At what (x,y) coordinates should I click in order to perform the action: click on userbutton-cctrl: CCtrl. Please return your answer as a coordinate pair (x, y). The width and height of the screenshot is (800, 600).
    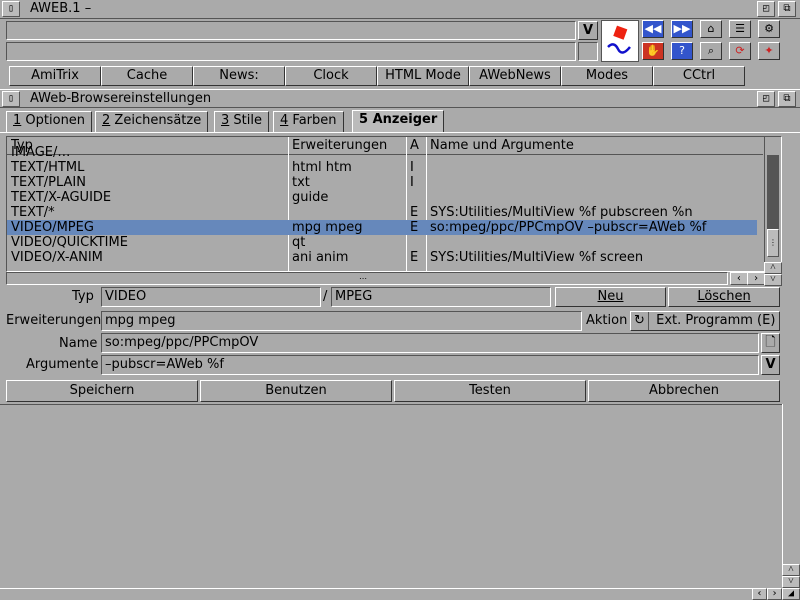
    Looking at the image, I should click on (699, 76).